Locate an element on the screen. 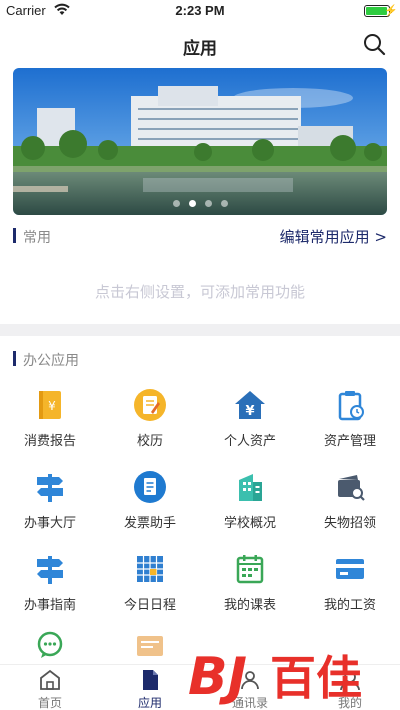 The width and height of the screenshot is (400, 710). status-time: 2:23 PM is located at coordinates (200, 10).